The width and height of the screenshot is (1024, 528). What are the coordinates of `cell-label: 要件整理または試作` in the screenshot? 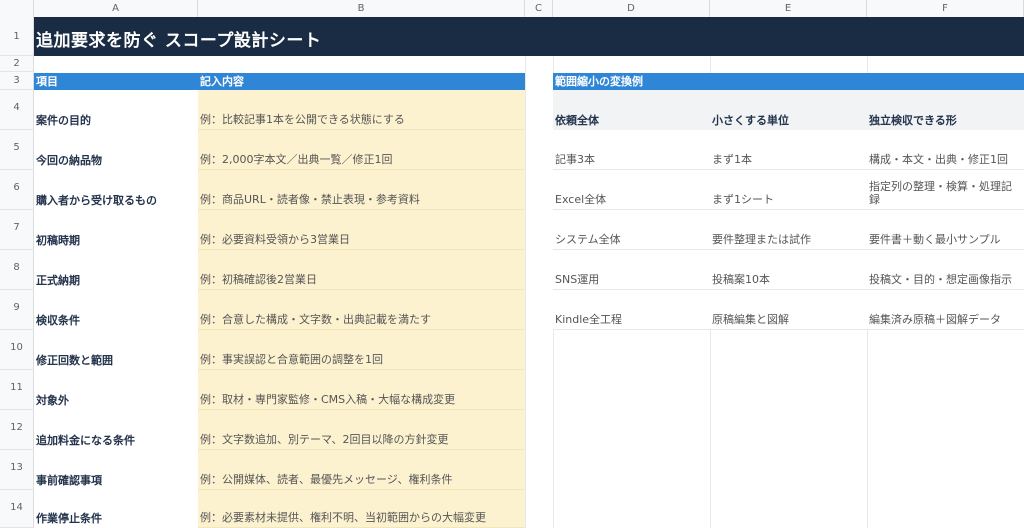 It's located at (761, 239).